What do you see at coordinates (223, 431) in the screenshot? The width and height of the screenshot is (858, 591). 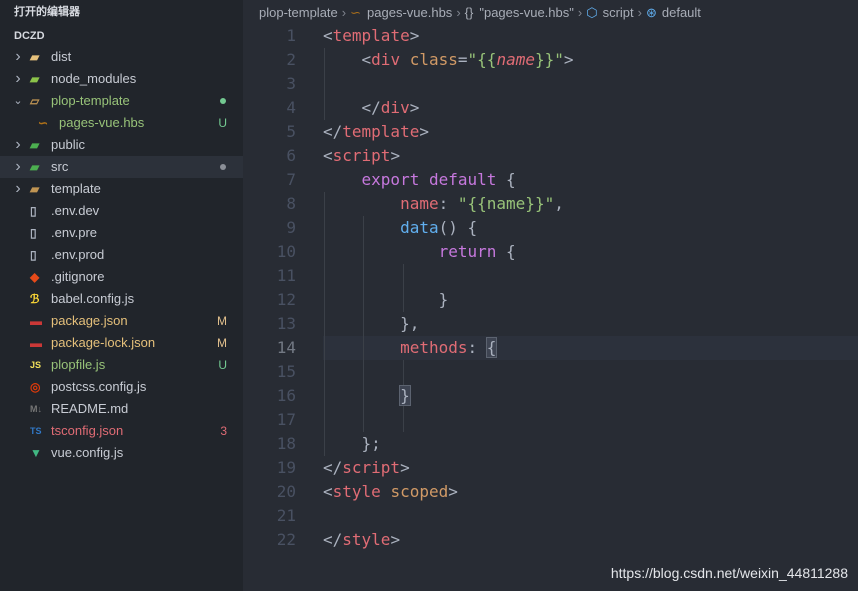 I see `git-status-badge: 3` at bounding box center [223, 431].